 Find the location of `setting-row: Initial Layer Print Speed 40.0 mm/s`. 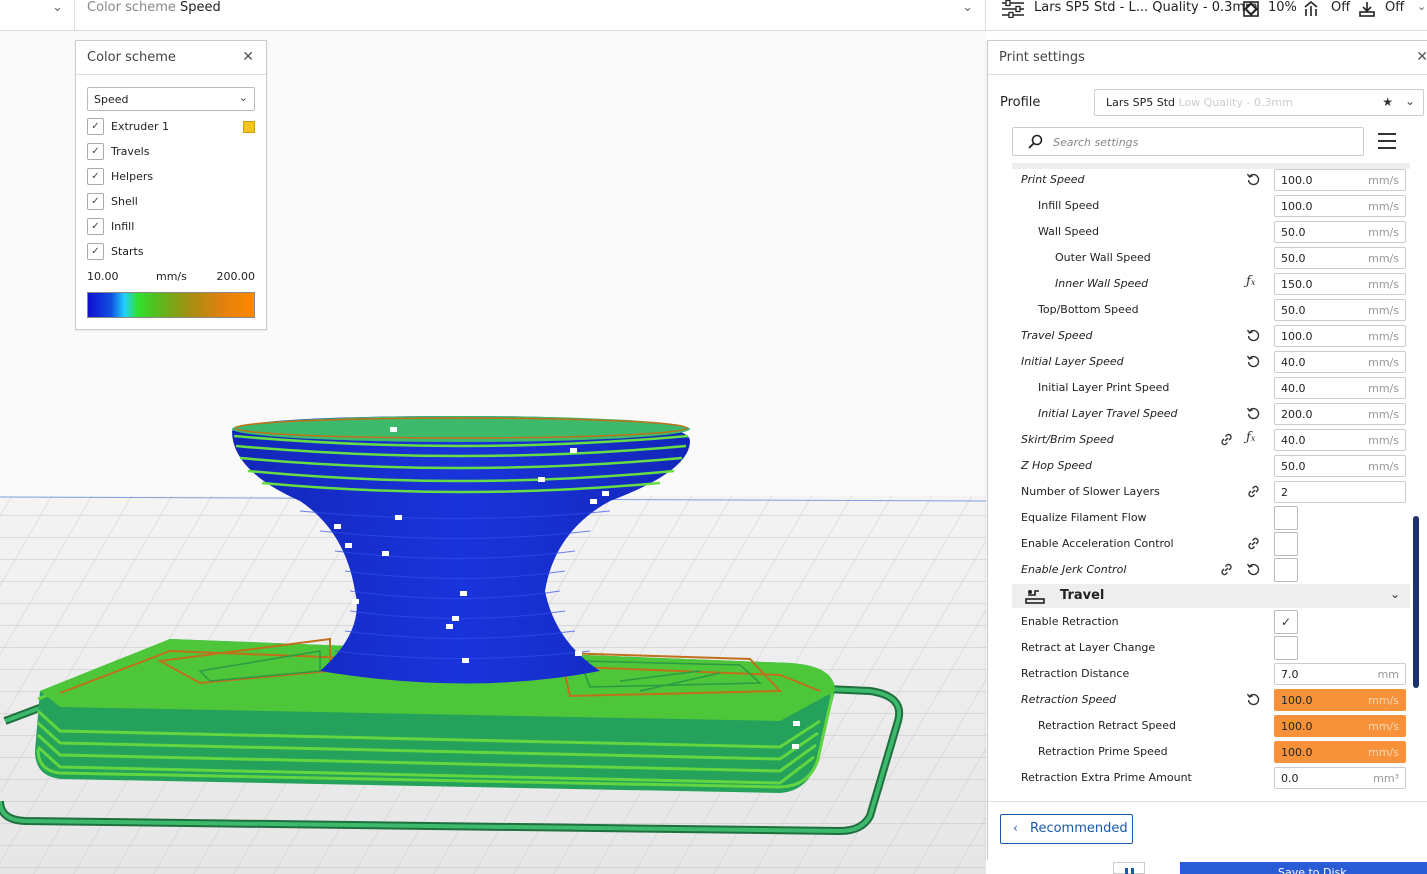

setting-row: Initial Layer Print Speed 40.0 mm/s is located at coordinates (1203, 388).